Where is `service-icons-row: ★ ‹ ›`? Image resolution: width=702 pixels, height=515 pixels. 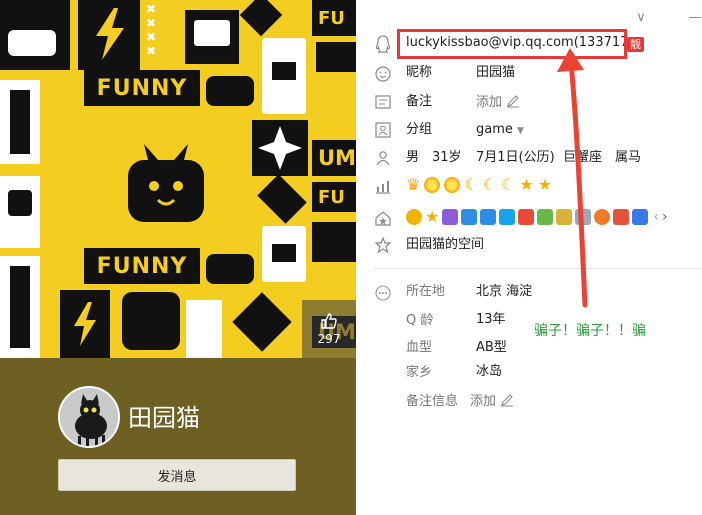
service-icons-row: ★ ‹ › is located at coordinates (537, 217).